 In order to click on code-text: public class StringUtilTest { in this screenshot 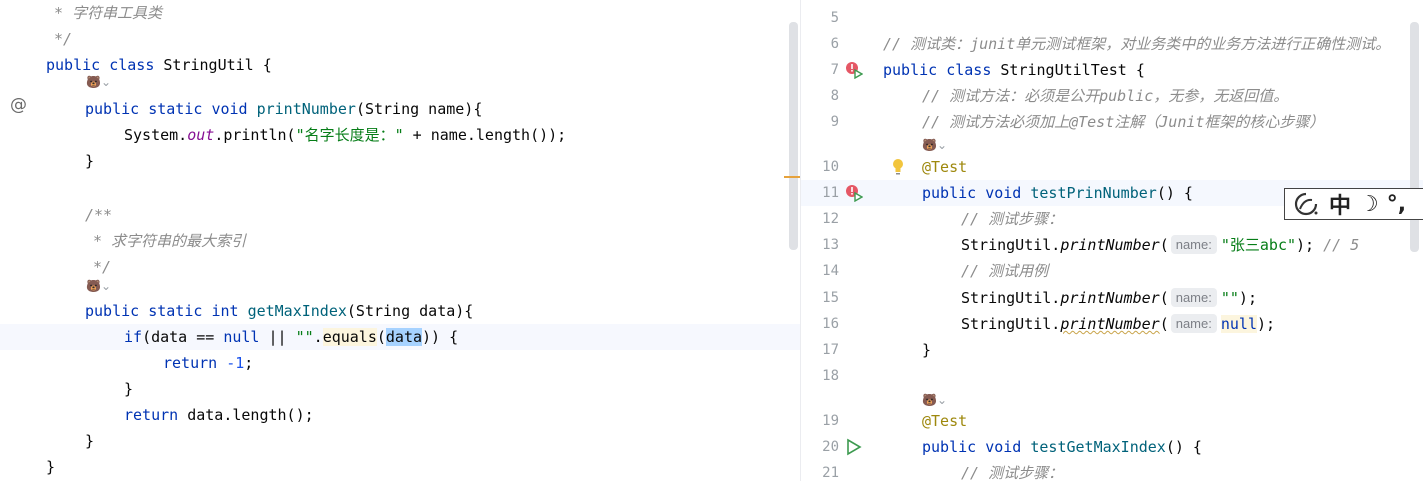, I will do `click(1014, 70)`.